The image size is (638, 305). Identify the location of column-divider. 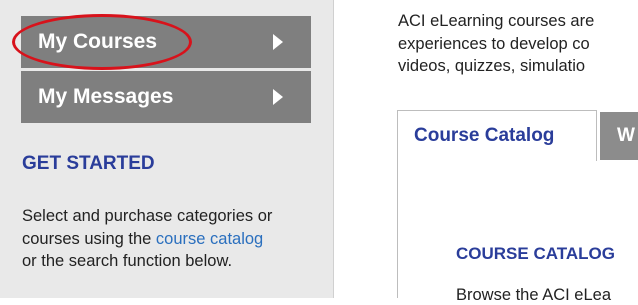
(333, 149).